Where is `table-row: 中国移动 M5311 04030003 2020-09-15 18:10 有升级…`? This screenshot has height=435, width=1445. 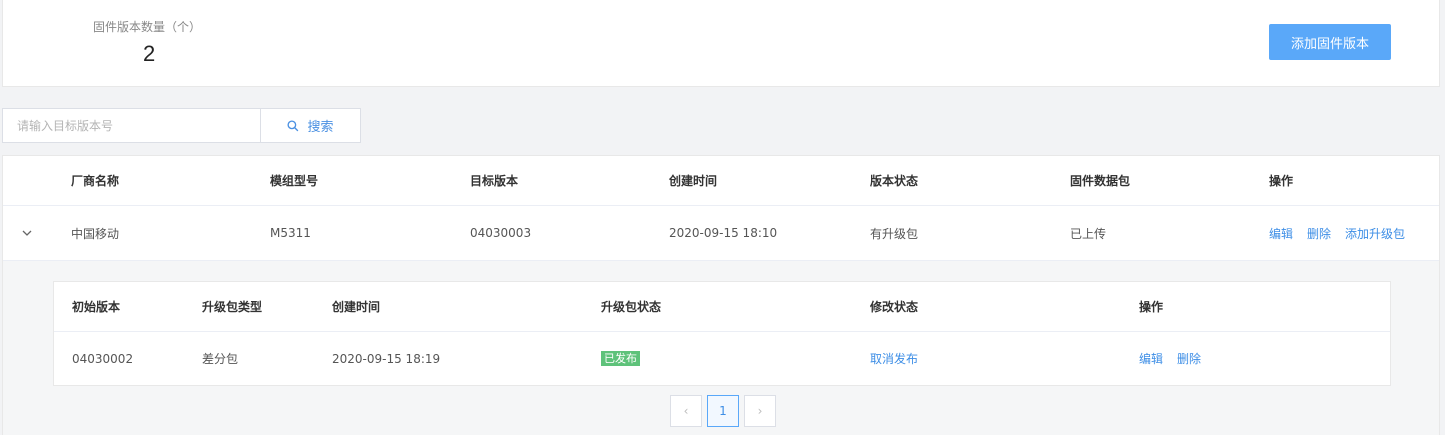
table-row: 中国移动 M5311 04030003 2020-09-15 18:10 有升级… is located at coordinates (721, 233).